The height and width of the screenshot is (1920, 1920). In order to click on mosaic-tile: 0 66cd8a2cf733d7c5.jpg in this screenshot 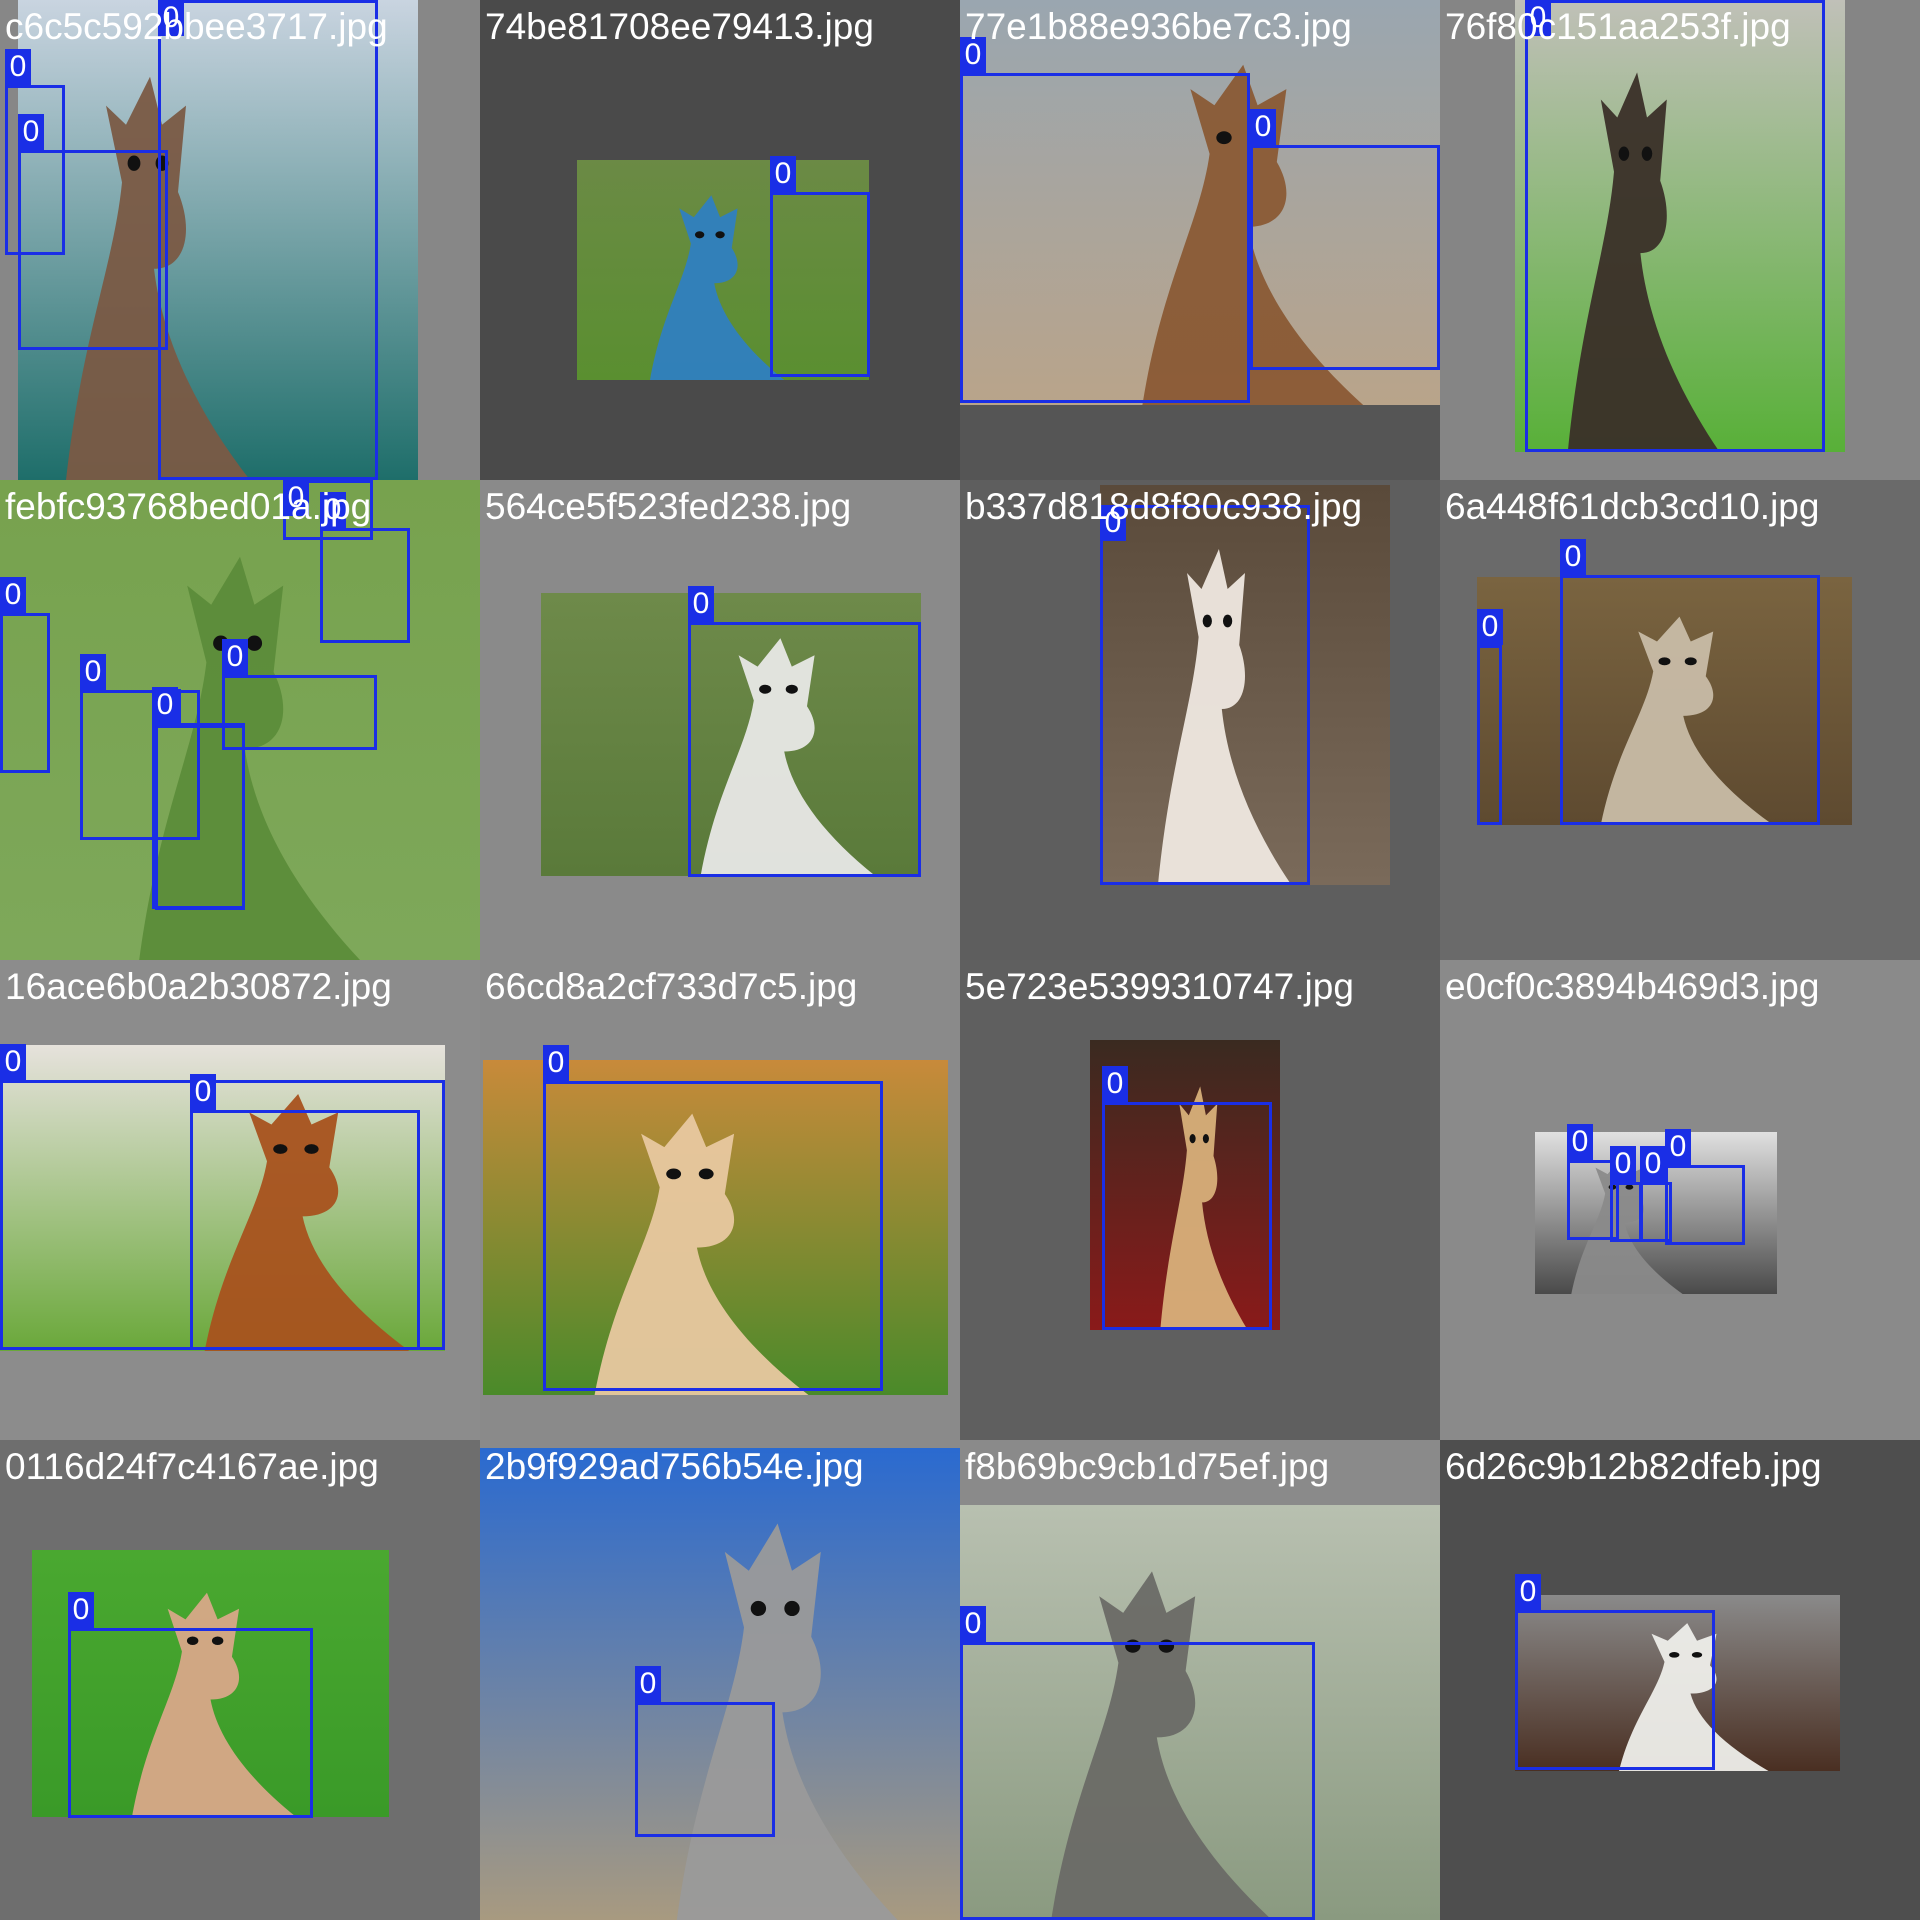, I will do `click(720, 1200)`.